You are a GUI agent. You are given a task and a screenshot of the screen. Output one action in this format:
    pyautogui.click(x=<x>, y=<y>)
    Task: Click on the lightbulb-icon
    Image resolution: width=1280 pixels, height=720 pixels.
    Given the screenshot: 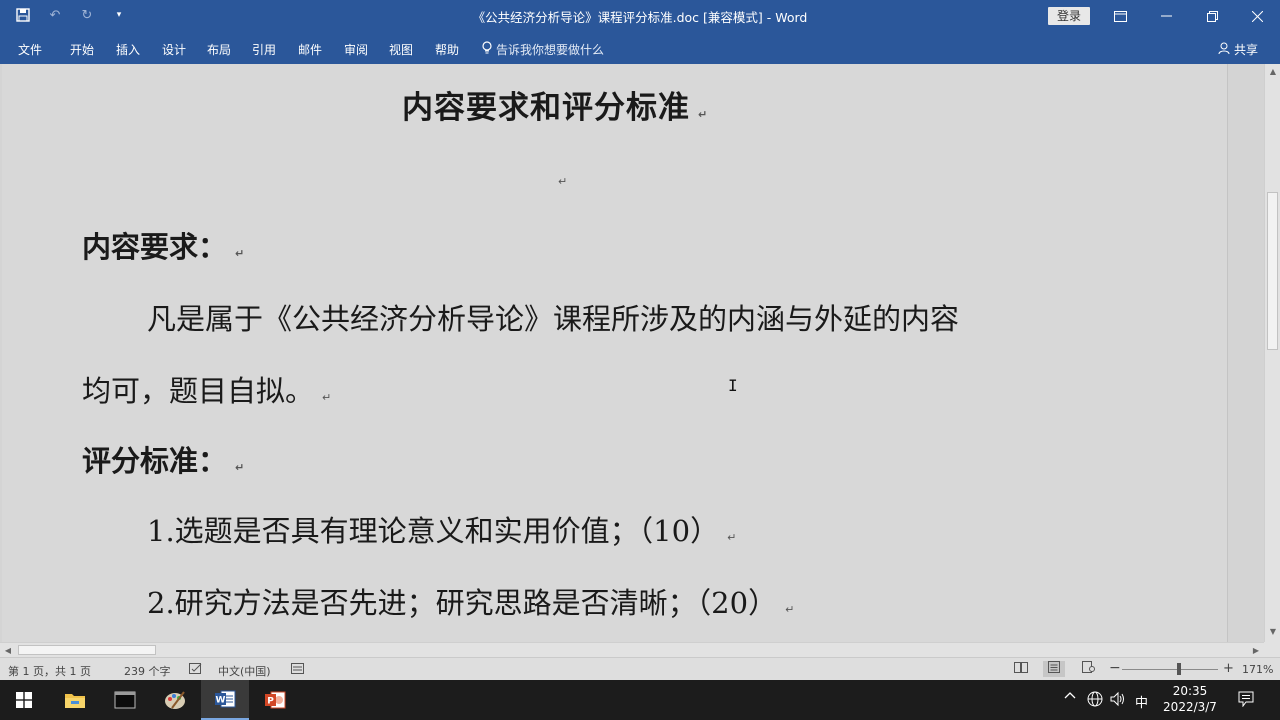 What is the action you would take?
    pyautogui.click(x=487, y=49)
    